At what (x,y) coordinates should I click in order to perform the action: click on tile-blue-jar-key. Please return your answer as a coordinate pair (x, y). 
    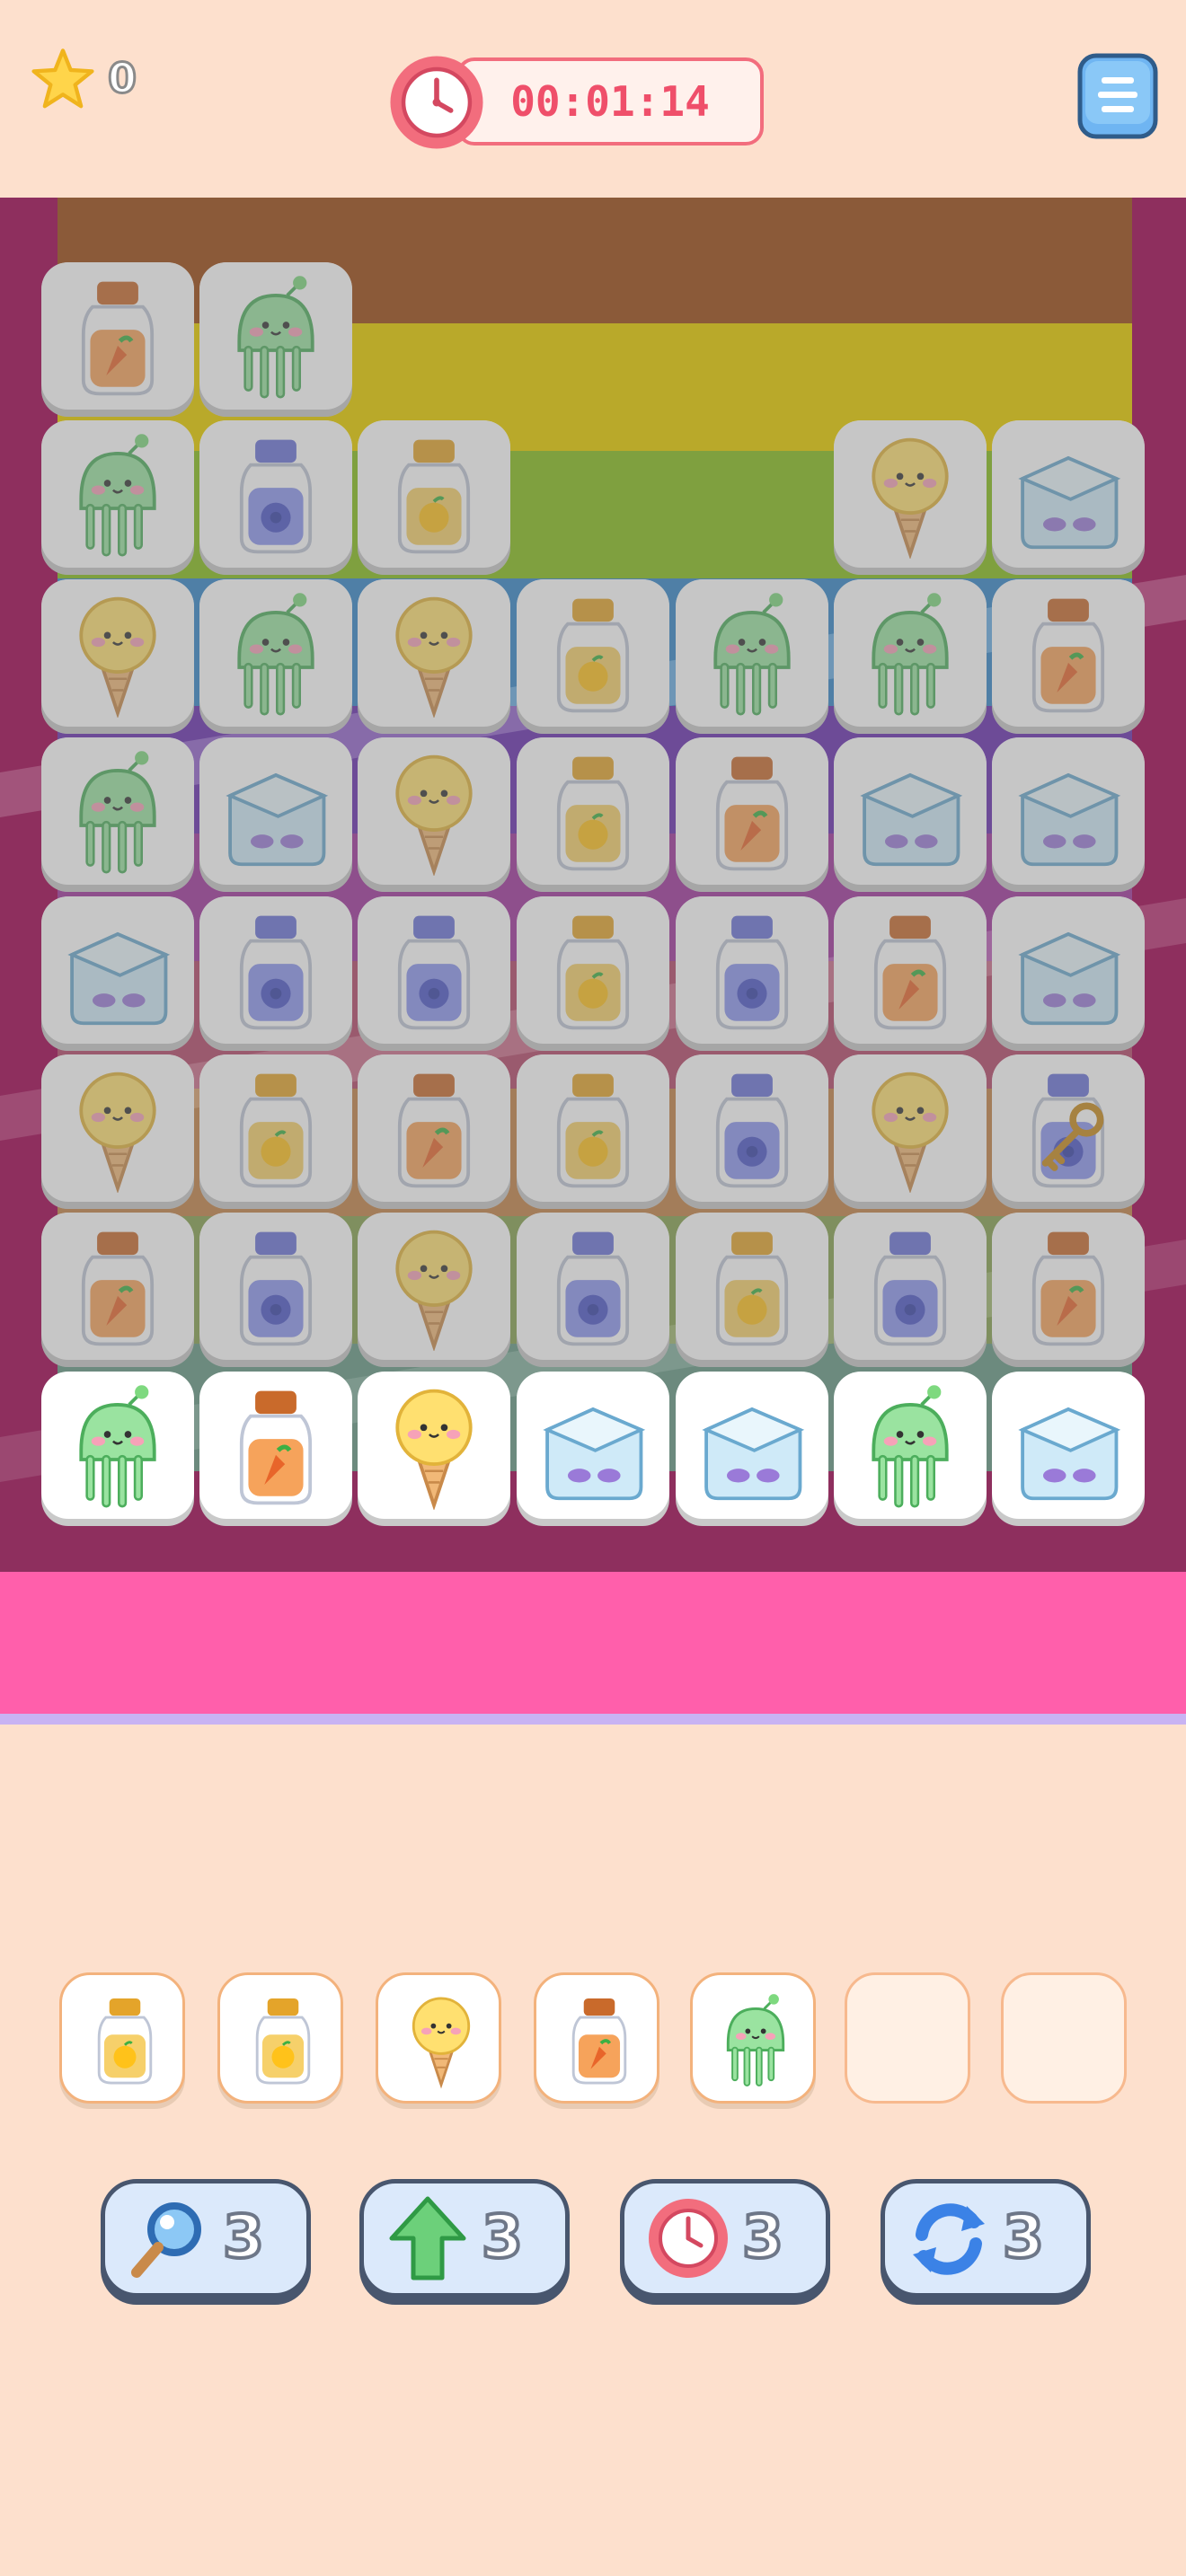
    Looking at the image, I should click on (1068, 1131).